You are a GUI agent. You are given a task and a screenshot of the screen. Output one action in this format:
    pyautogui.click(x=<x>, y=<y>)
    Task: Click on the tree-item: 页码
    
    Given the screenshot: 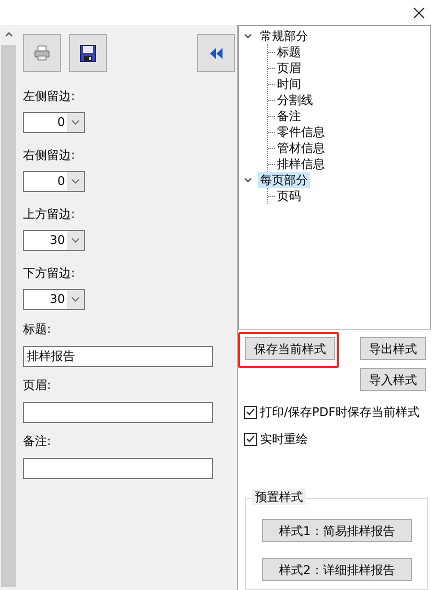 What is the action you would take?
    pyautogui.click(x=289, y=196)
    